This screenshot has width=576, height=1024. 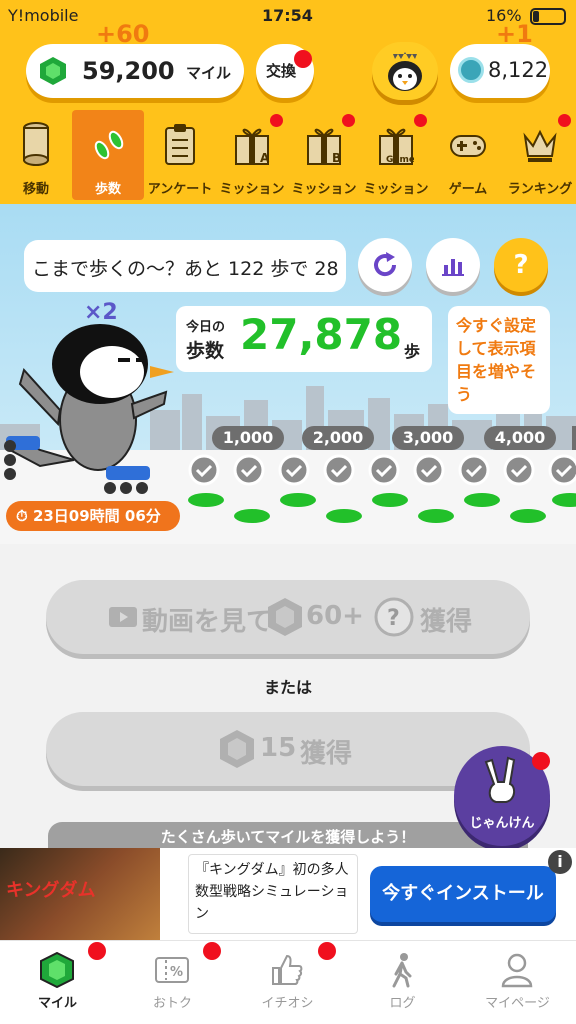 I want to click on milestone-label: 3,000, so click(x=428, y=438).